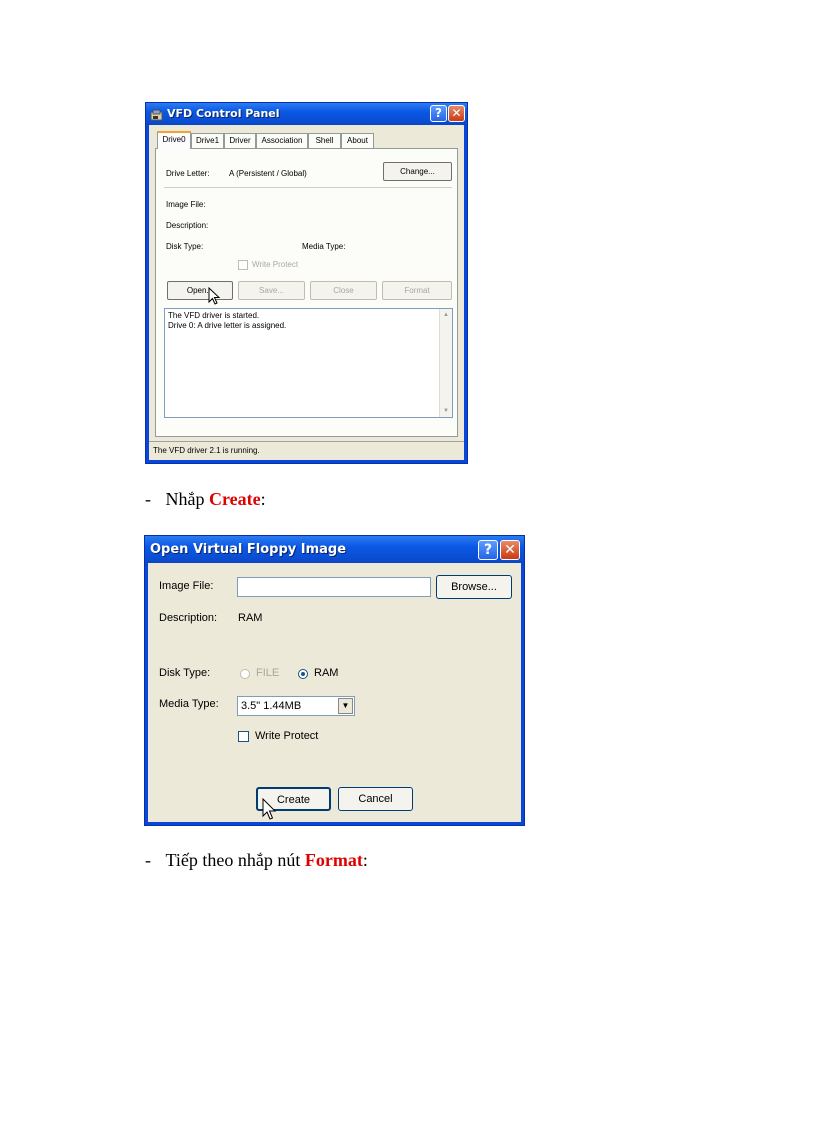 The width and height of the screenshot is (816, 1123). What do you see at coordinates (446, 411) in the screenshot?
I see `scroll-down-icon: ▼` at bounding box center [446, 411].